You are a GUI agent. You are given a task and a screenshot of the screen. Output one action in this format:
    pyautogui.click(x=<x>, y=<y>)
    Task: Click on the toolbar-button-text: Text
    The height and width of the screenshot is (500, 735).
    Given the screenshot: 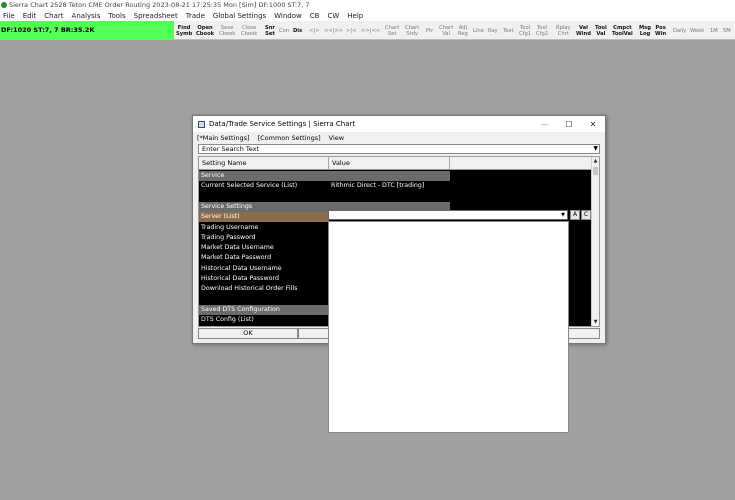 What is the action you would take?
    pyautogui.click(x=508, y=31)
    